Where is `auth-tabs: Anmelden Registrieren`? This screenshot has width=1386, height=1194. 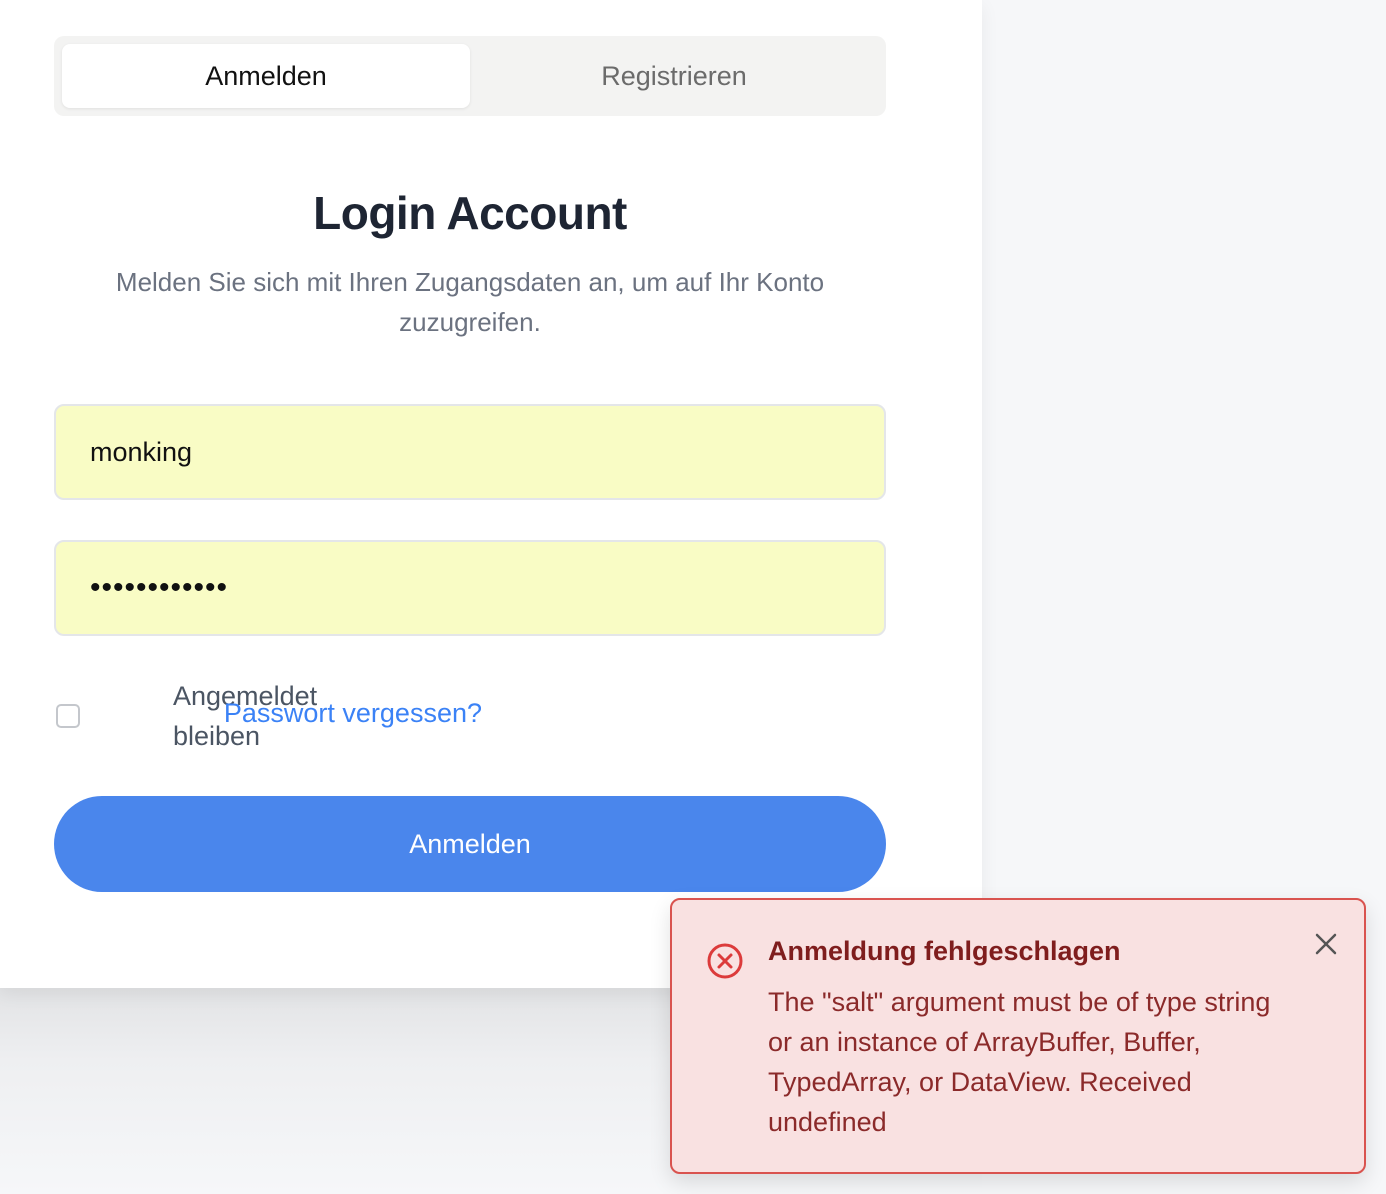 auth-tabs: Anmelden Registrieren is located at coordinates (470, 76).